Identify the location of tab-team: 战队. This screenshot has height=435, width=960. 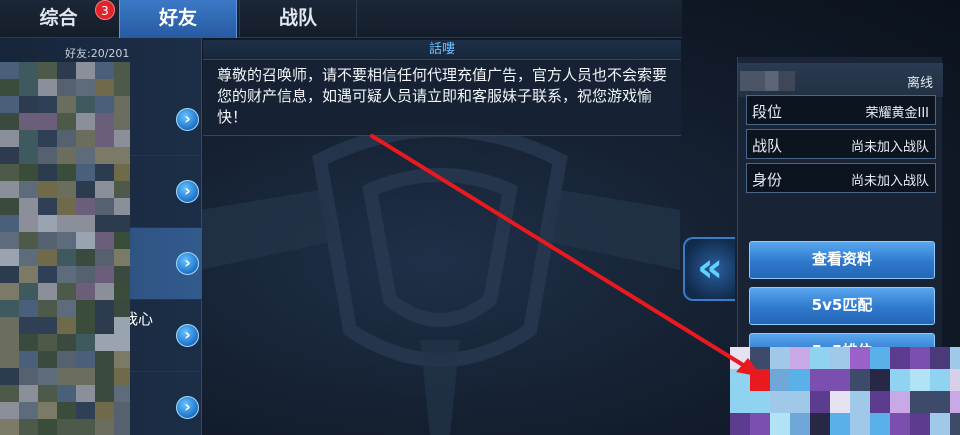
(298, 19).